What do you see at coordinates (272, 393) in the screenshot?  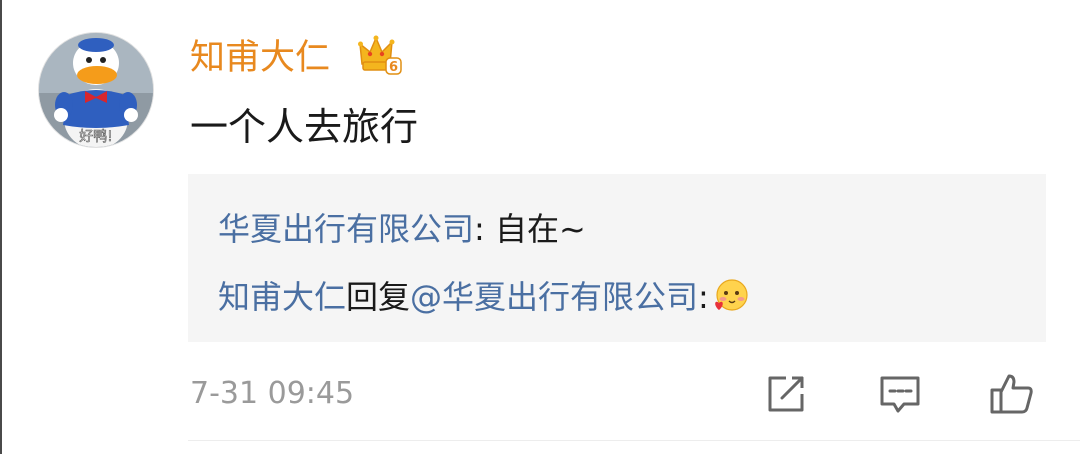 I see `timestamp: 7-31 09:45` at bounding box center [272, 393].